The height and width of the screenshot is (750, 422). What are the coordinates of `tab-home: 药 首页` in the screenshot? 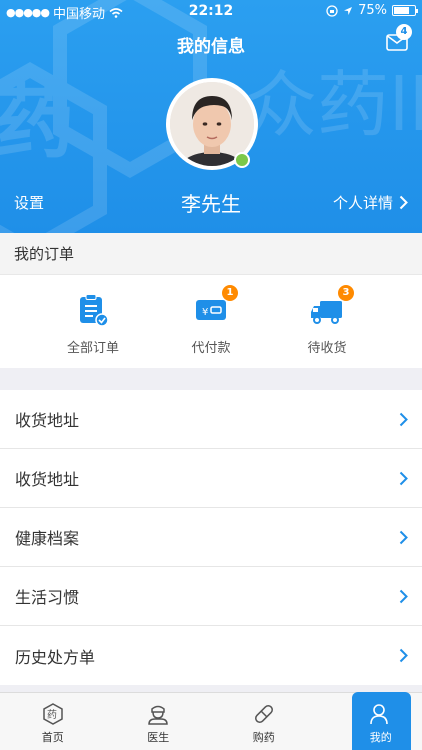 It's located at (53, 721).